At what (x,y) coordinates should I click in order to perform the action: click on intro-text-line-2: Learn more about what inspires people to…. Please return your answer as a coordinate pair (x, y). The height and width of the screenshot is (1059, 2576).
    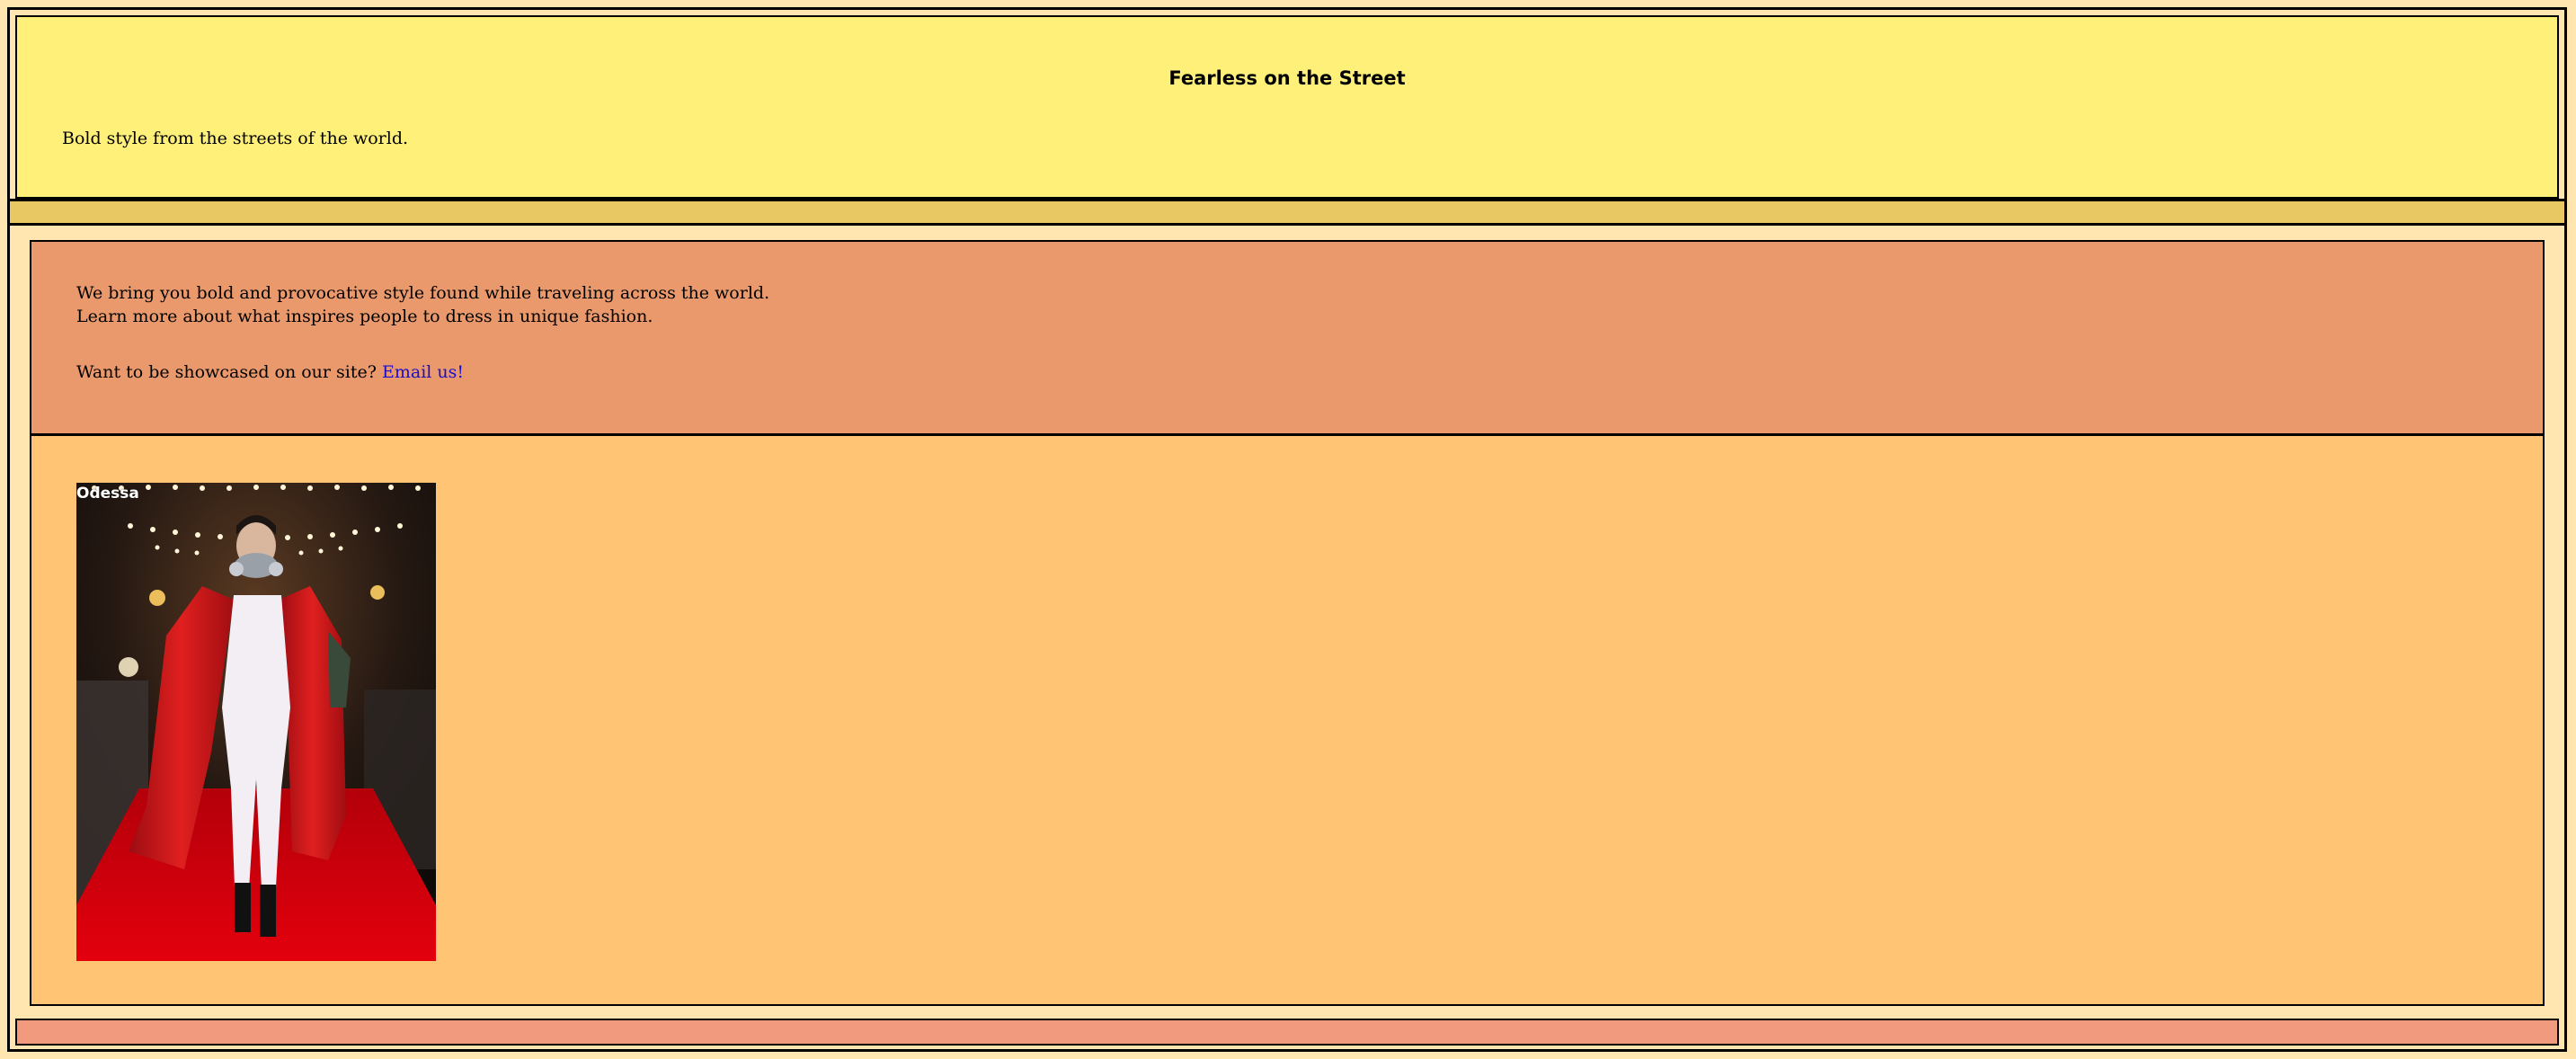
    Looking at the image, I should click on (364, 316).